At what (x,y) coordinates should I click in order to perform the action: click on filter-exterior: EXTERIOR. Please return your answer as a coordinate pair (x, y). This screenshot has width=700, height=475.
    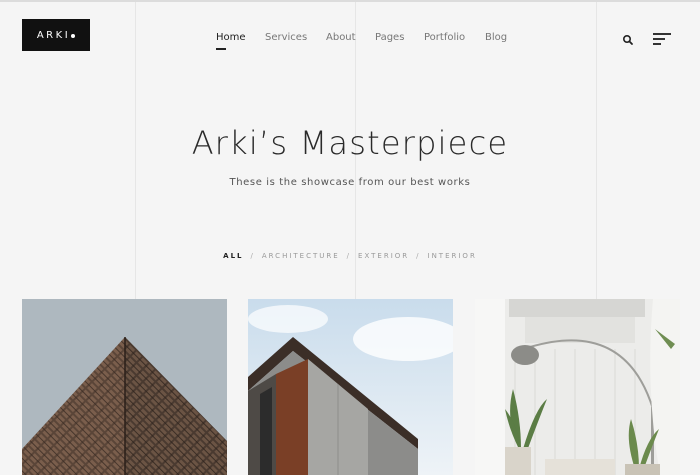
    Looking at the image, I should click on (383, 256).